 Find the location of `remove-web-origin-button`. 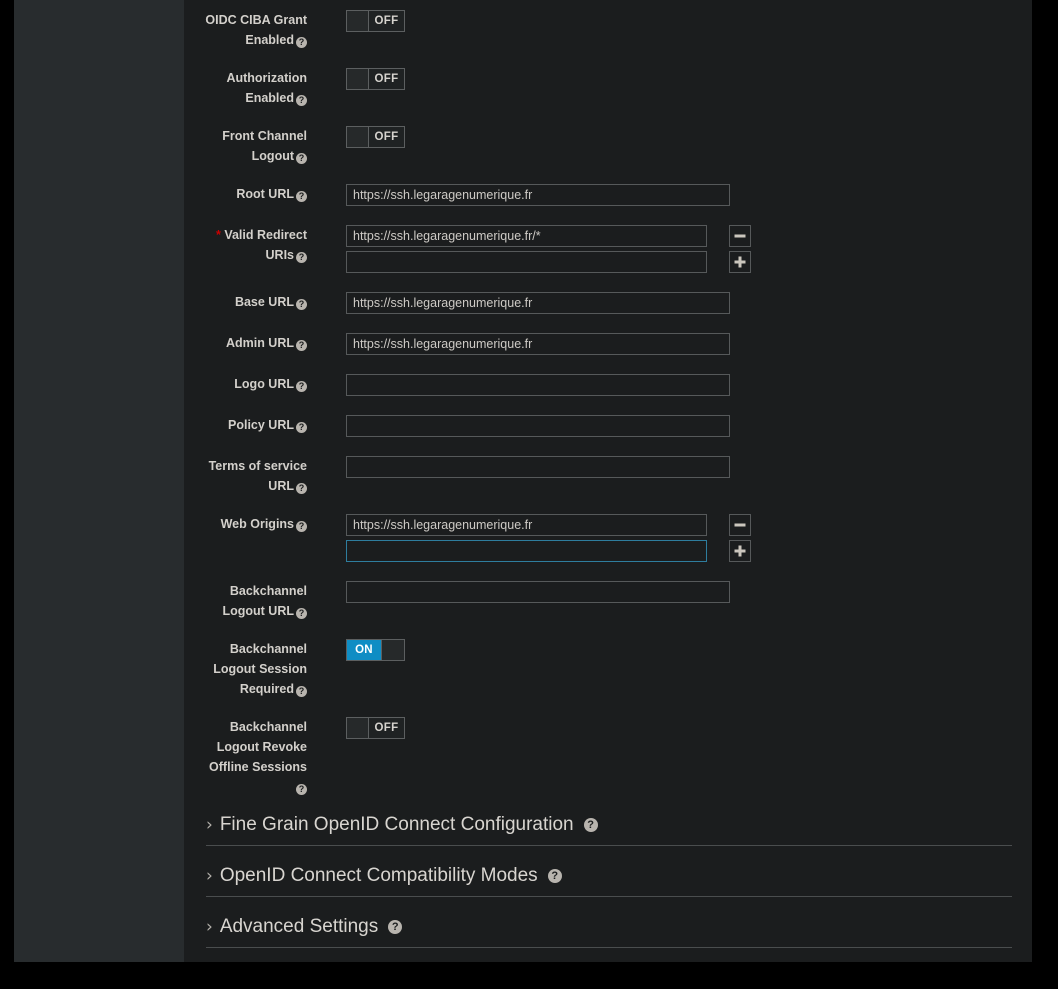

remove-web-origin-button is located at coordinates (740, 525).